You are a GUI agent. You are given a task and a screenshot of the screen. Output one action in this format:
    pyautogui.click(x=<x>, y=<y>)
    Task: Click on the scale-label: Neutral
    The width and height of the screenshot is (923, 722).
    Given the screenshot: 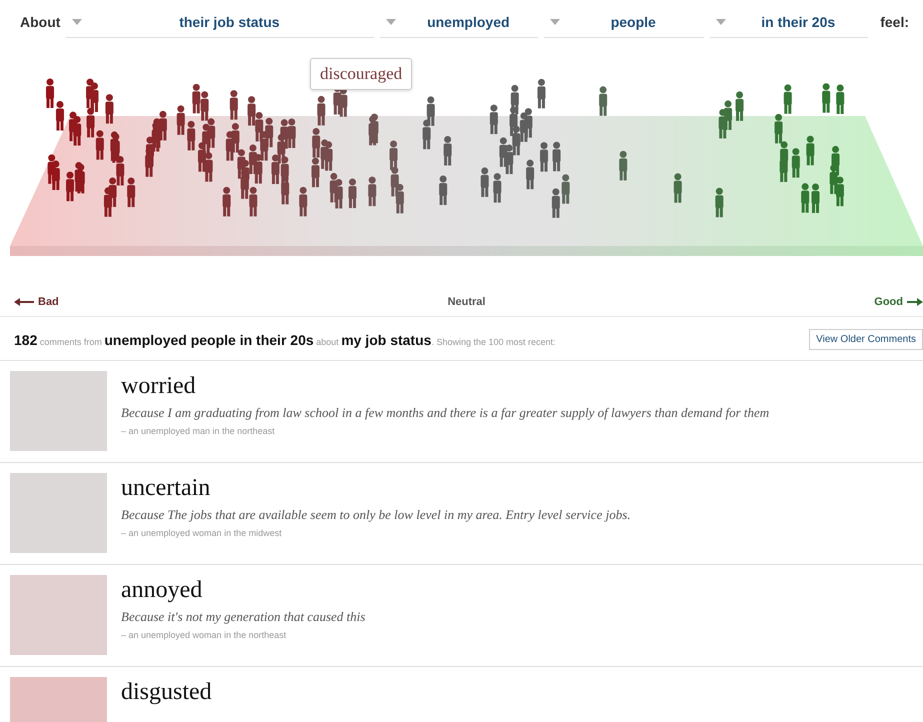 What is the action you would take?
    pyautogui.click(x=467, y=302)
    